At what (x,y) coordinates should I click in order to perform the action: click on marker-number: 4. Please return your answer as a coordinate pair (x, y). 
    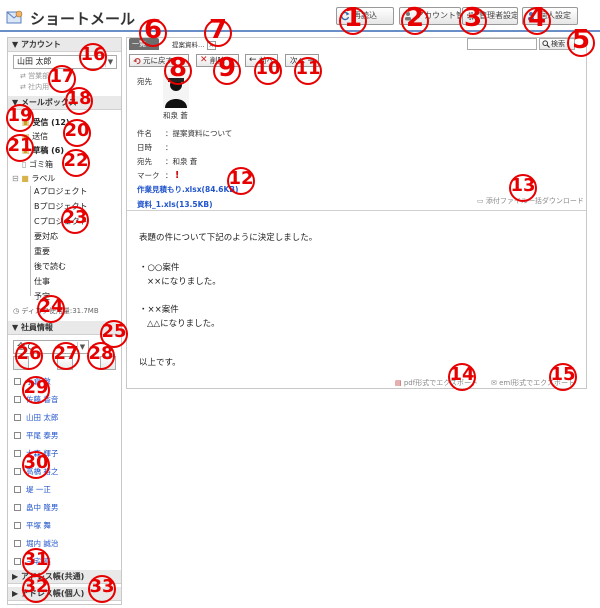
    Looking at the image, I should click on (537, 18).